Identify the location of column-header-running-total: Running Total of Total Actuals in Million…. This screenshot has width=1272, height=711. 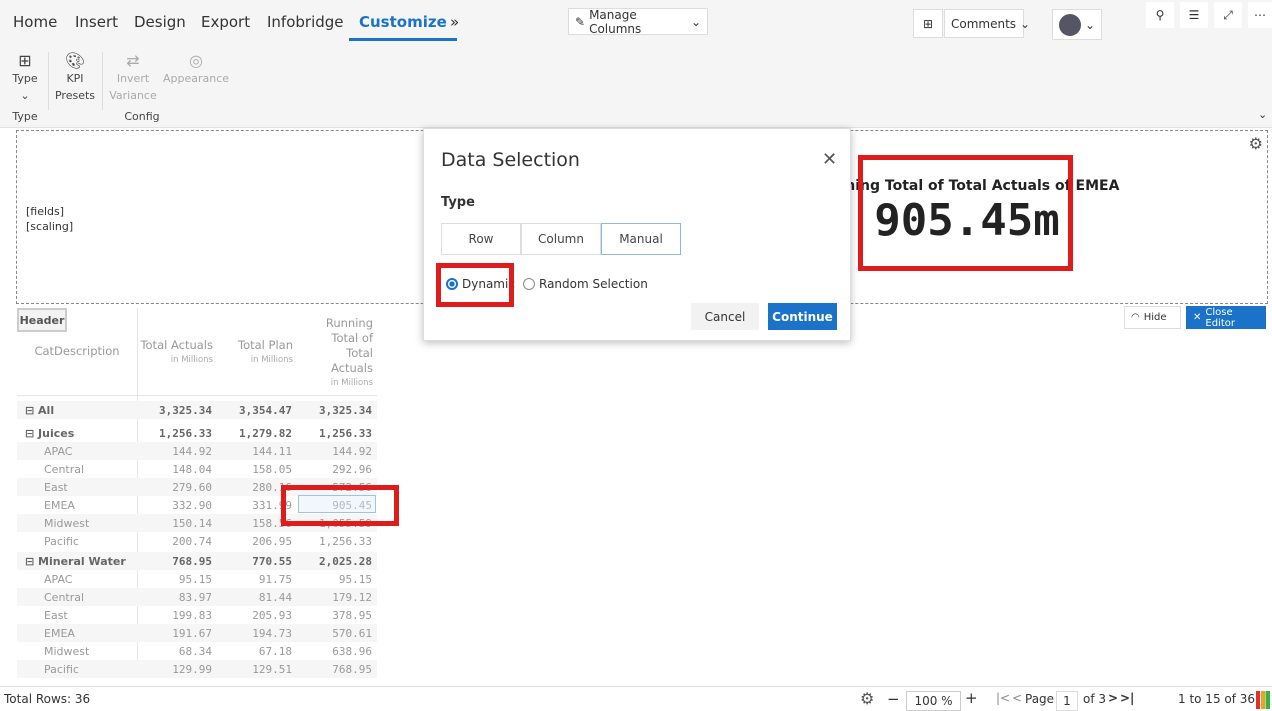
(346, 353).